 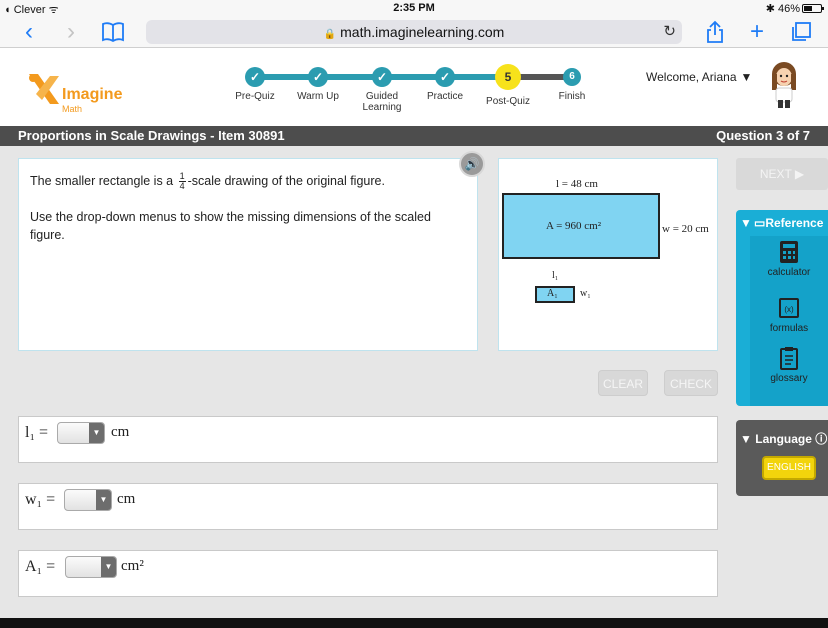 I want to click on fraction-denominator: 4, so click(x=182, y=186).